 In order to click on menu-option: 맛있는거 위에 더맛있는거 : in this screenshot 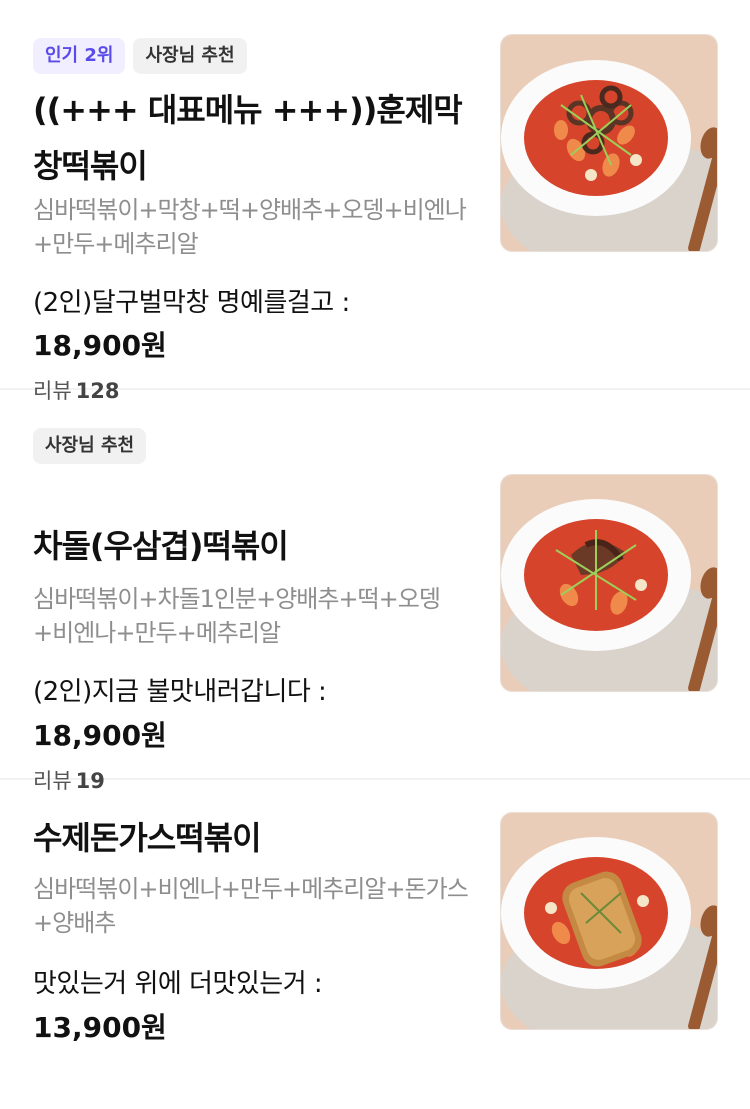, I will do `click(178, 984)`.